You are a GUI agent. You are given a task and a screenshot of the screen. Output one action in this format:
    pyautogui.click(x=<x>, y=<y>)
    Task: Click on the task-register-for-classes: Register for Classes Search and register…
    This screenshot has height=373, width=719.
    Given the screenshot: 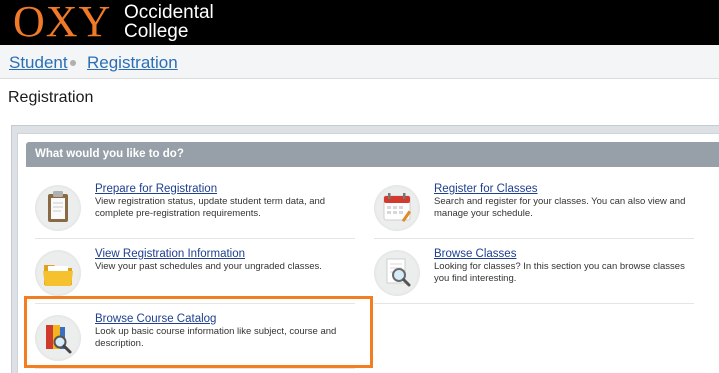 What is the action you would take?
    pyautogui.click(x=534, y=211)
    